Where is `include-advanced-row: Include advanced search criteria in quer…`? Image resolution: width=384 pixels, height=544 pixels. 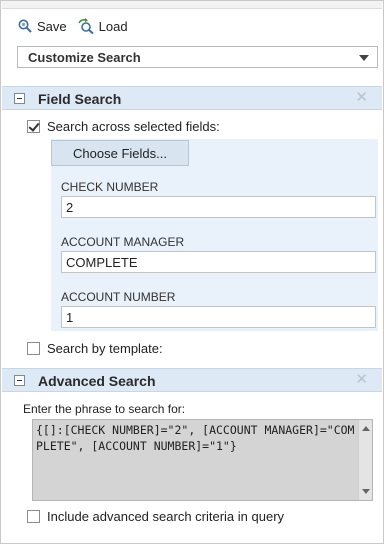
include-advanced-row: Include advanced search criteria in quer… is located at coordinates (155, 516).